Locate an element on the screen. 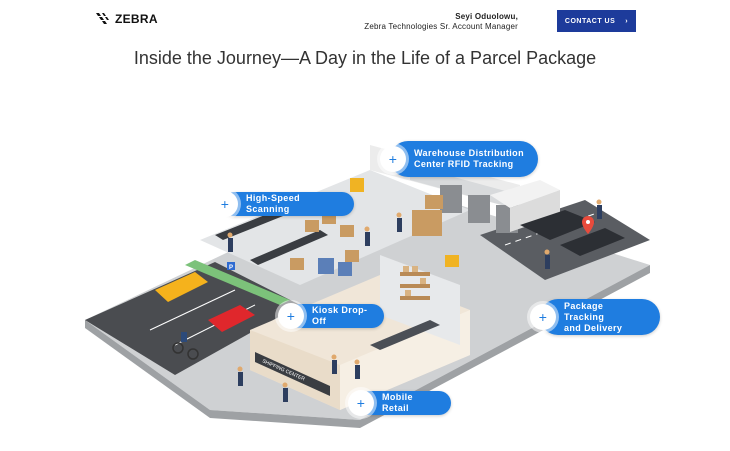 This screenshot has height=451, width=730. hotspot-retail-label: Mobile Retail is located at coordinates (397, 402).